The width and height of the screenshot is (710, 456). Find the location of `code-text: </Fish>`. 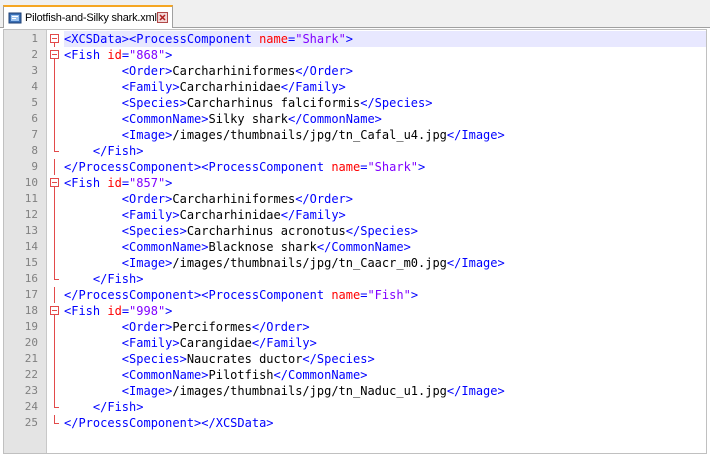

code-text: </Fish> is located at coordinates (385, 279).